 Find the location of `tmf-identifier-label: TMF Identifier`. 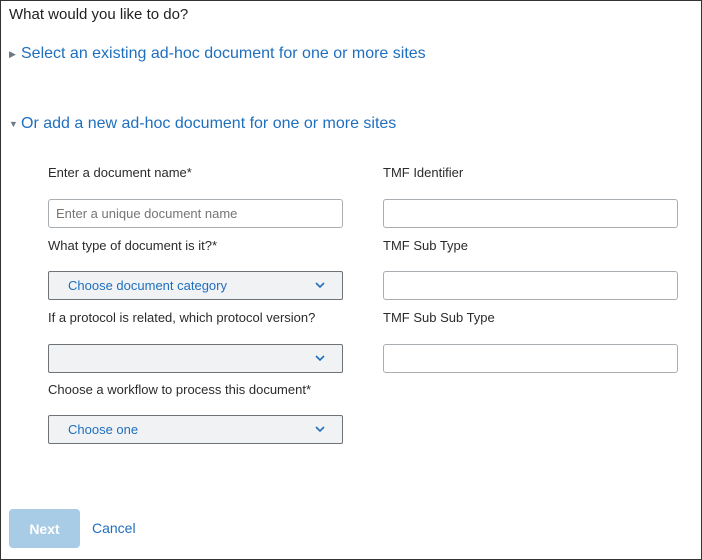

tmf-identifier-label: TMF Identifier is located at coordinates (423, 172).